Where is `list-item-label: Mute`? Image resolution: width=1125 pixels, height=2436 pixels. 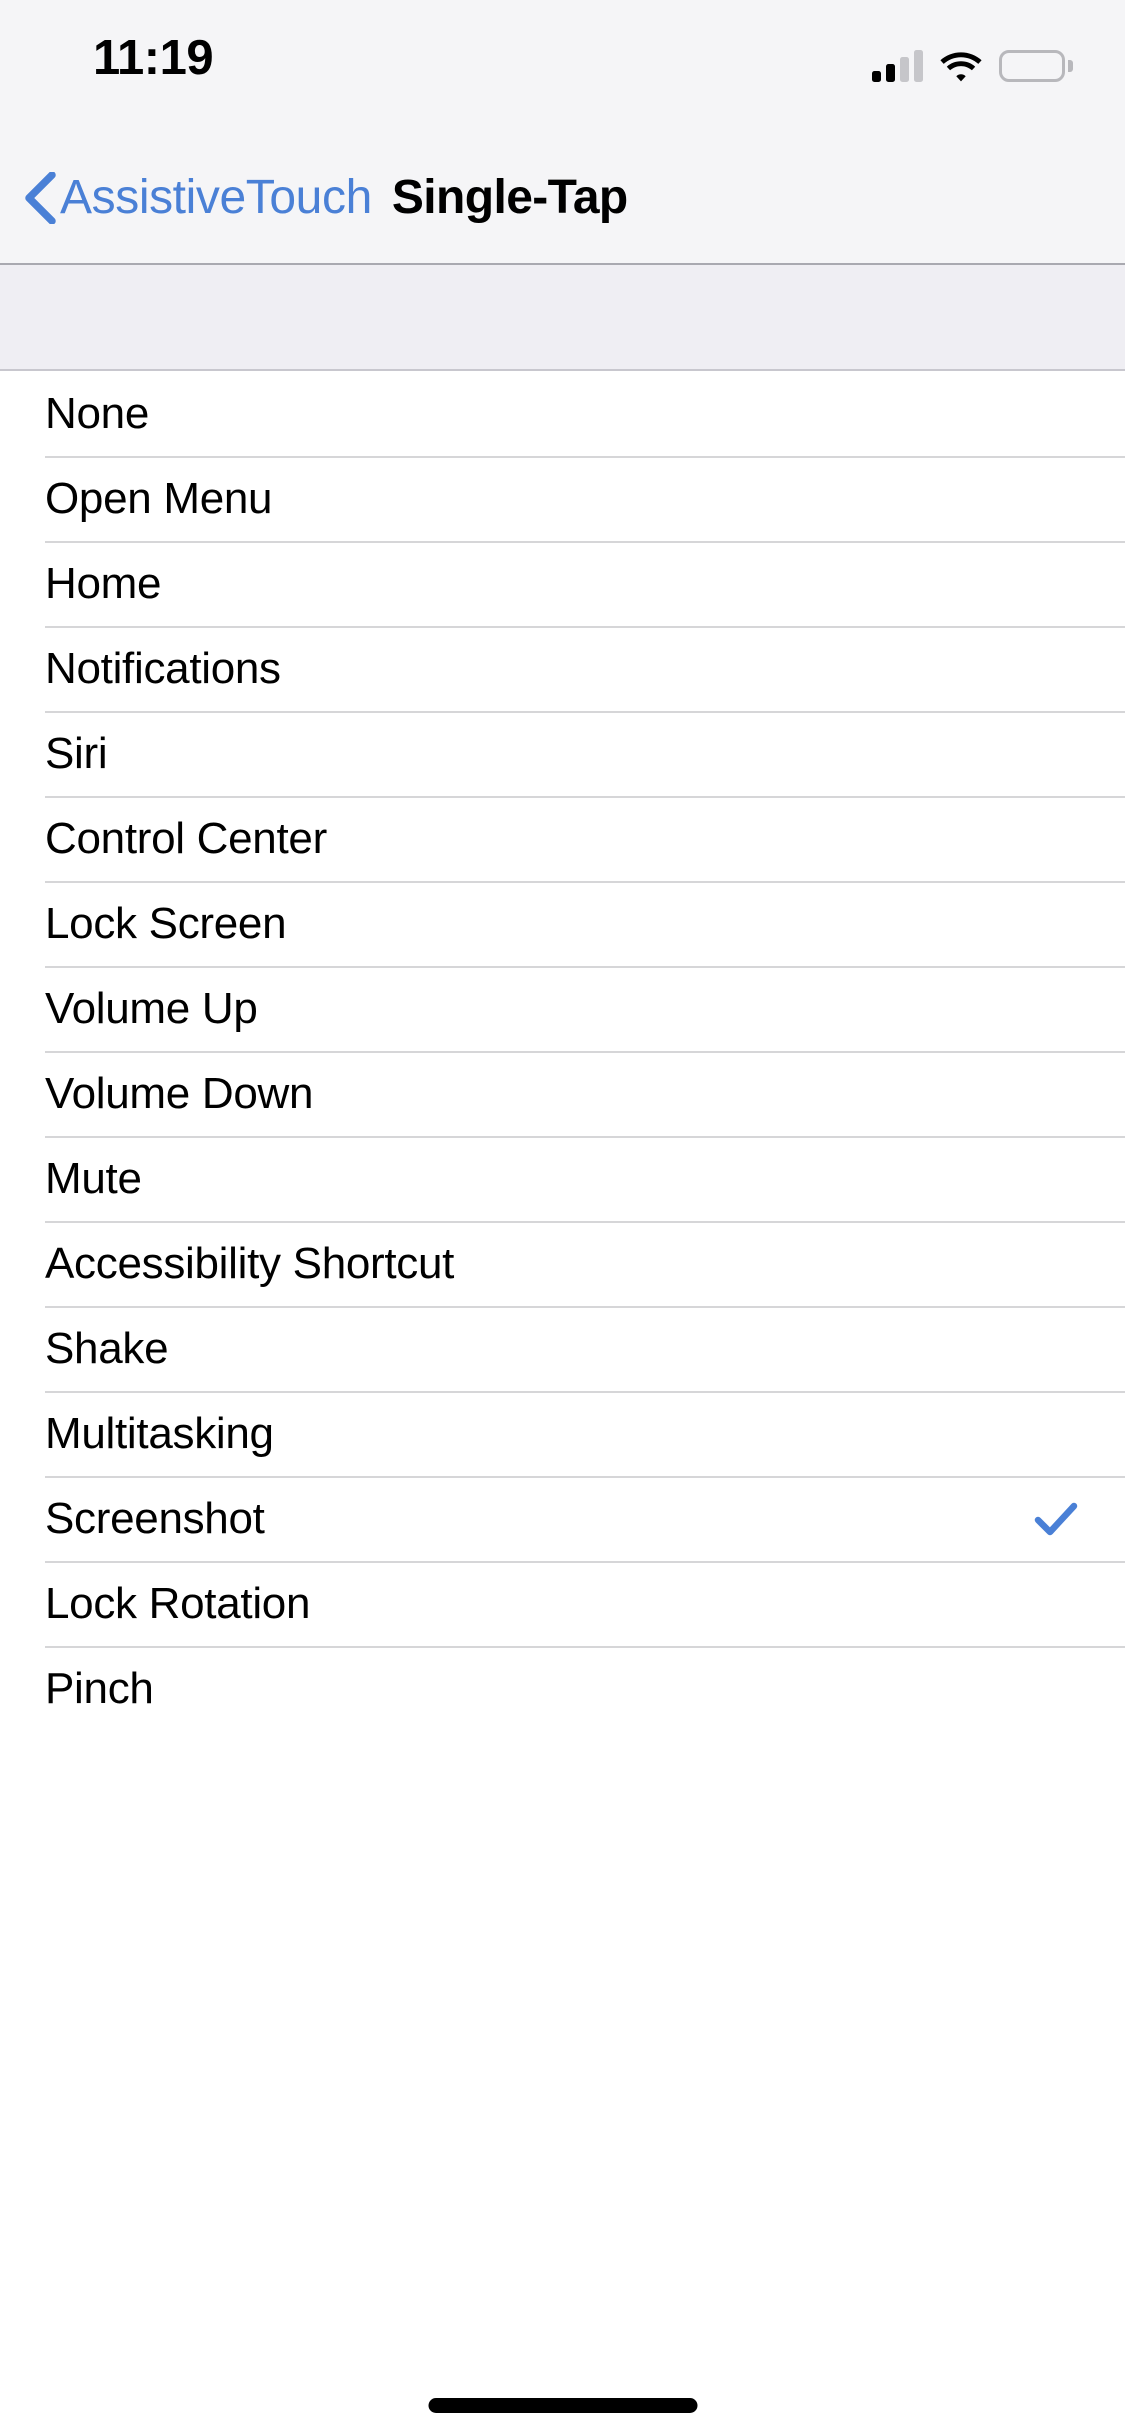
list-item-label: Mute is located at coordinates (93, 1178).